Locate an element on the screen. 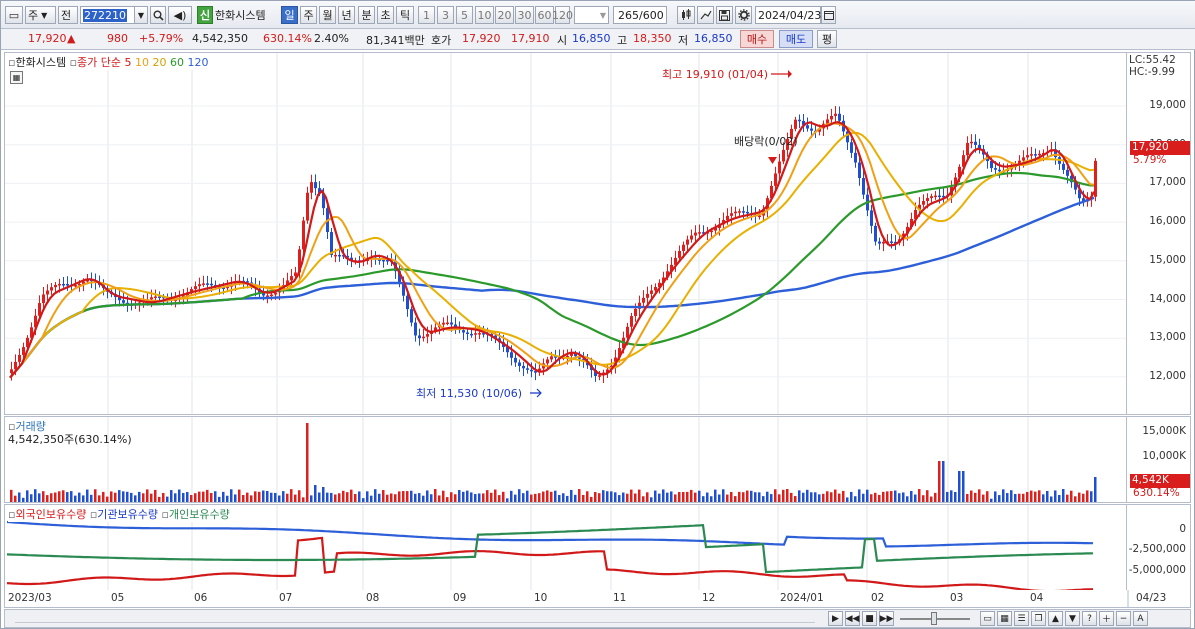 The width and height of the screenshot is (1195, 629). text-mode-button: A is located at coordinates (1140, 618).